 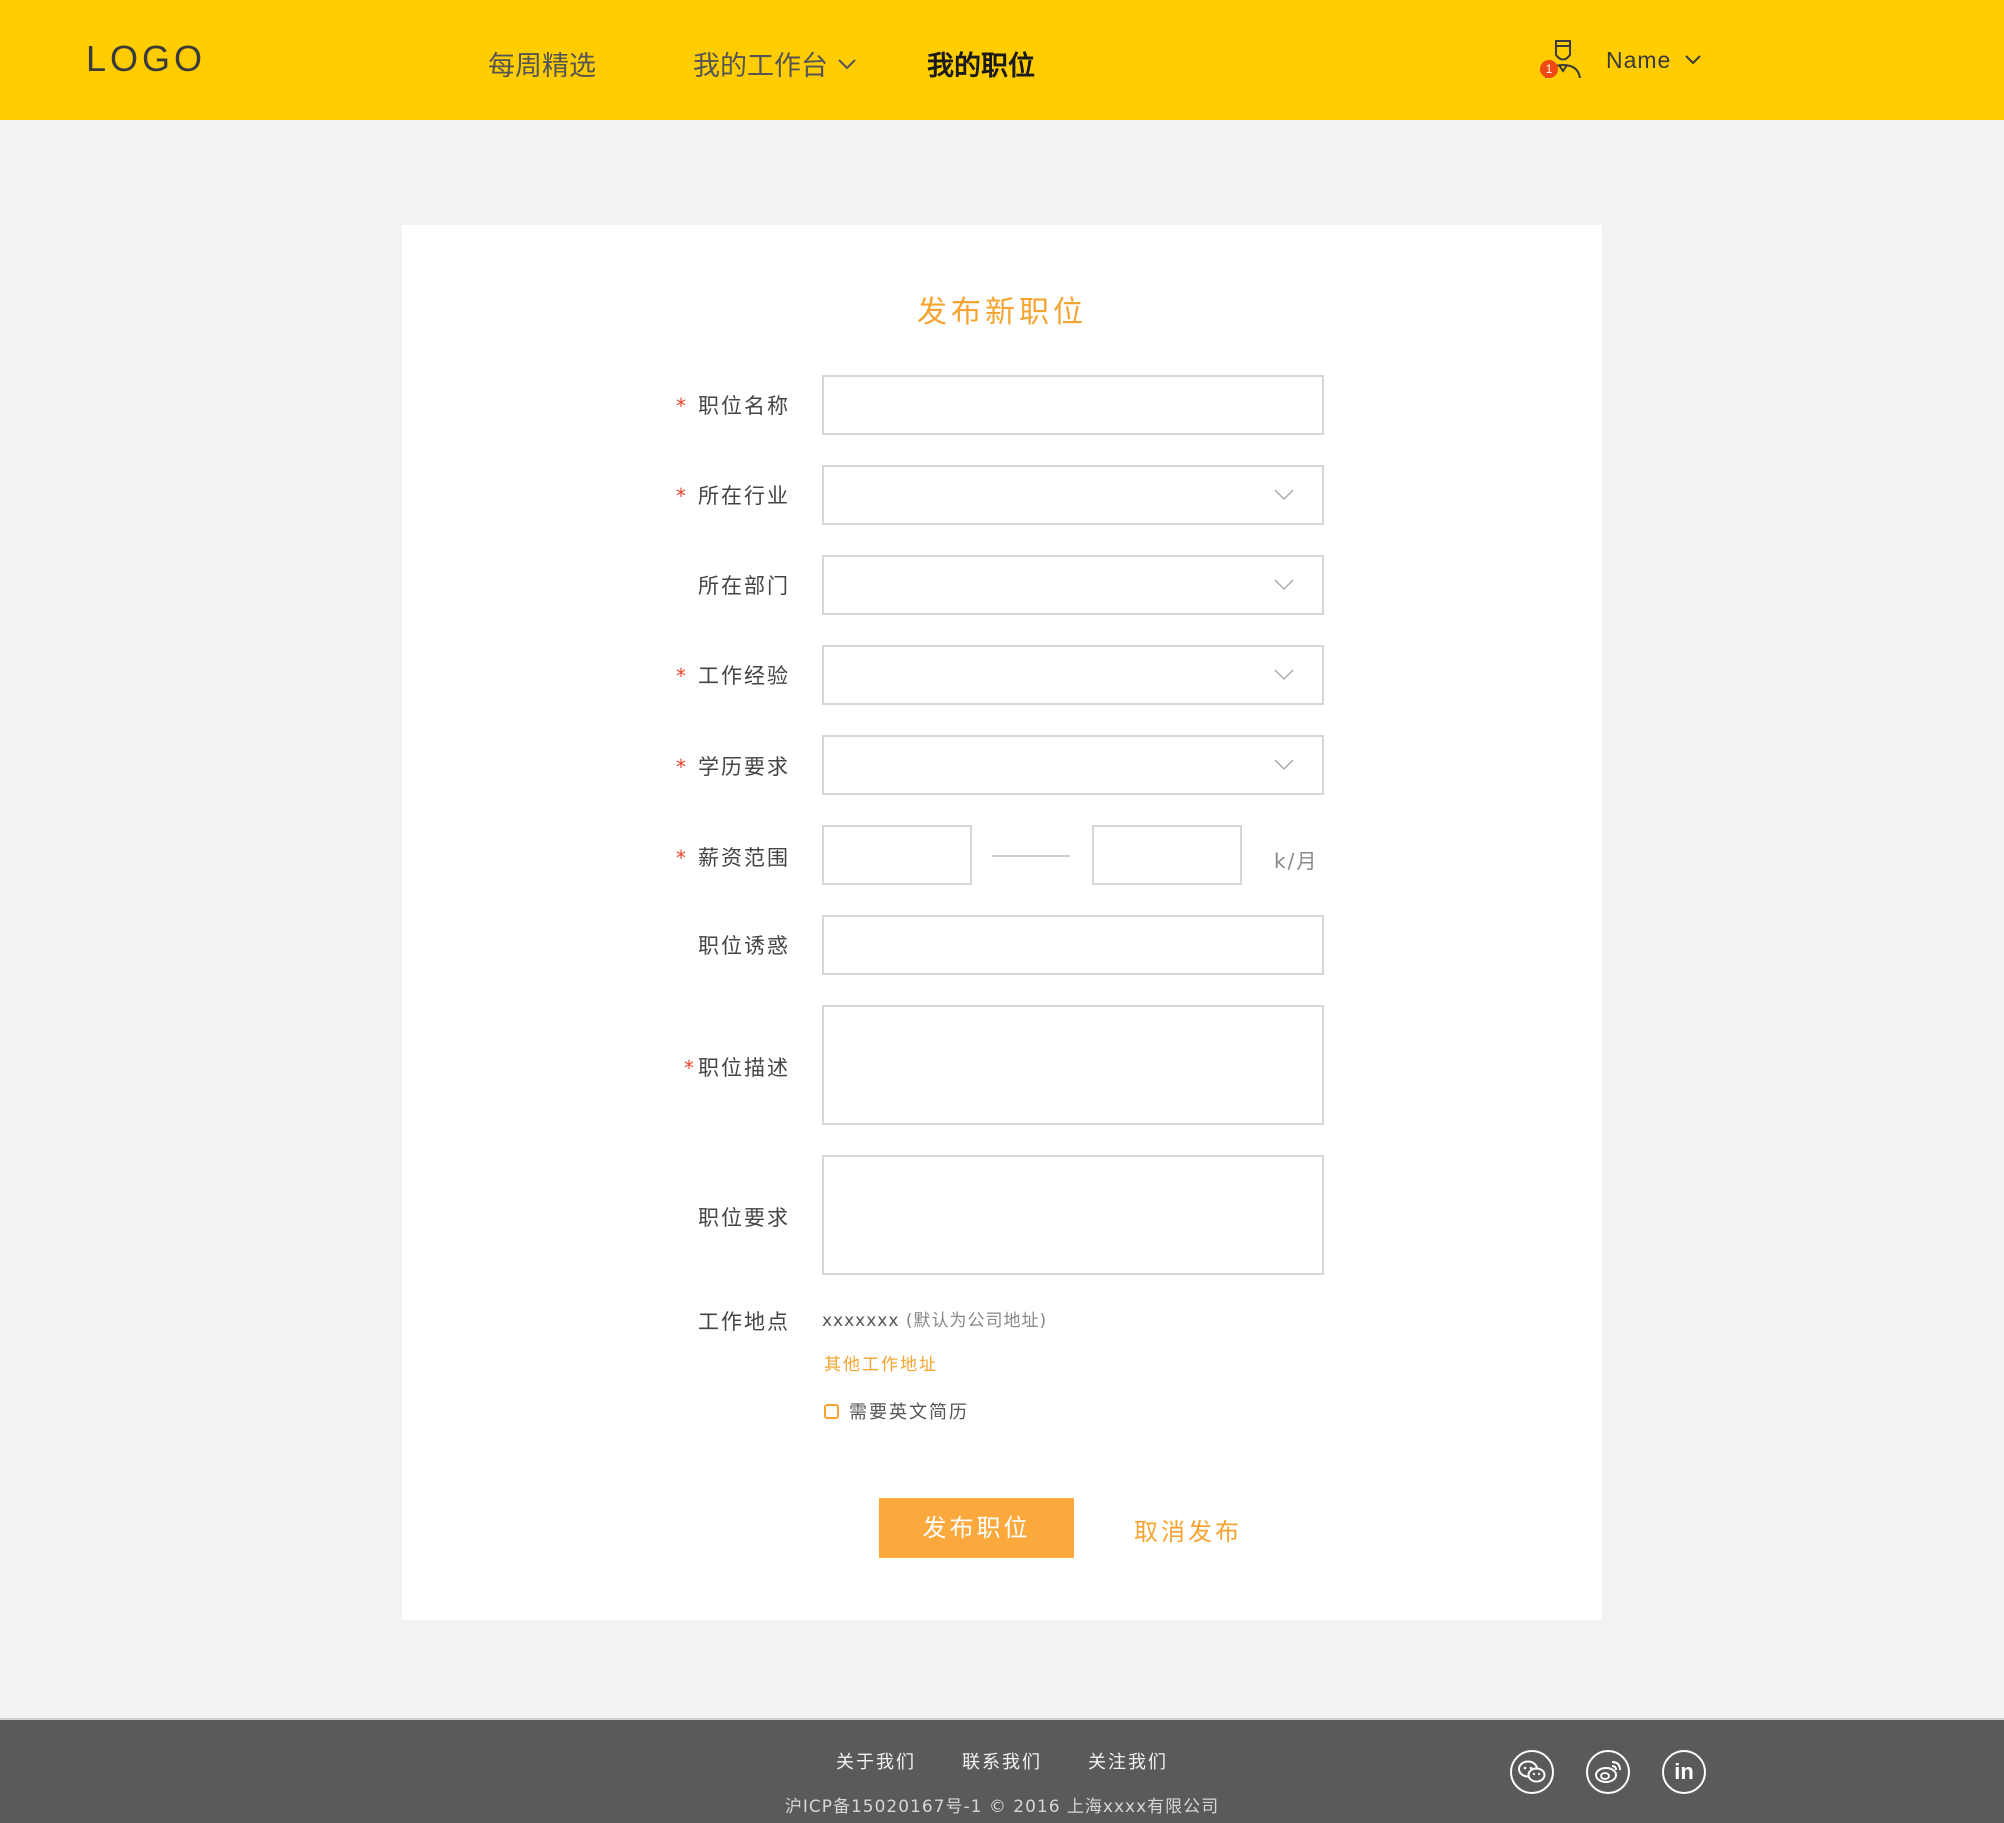 I want to click on job-requirements-textarea, so click(x=1073, y=1215).